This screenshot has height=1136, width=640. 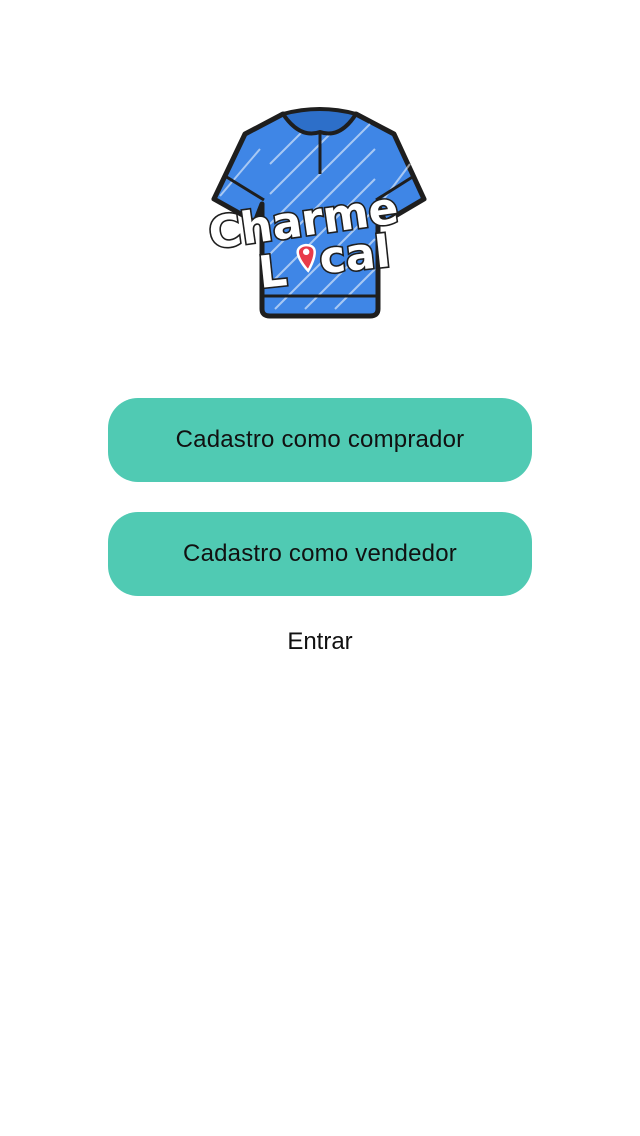 I want to click on register-seller-label: Cadastro como vendedor, so click(x=320, y=553).